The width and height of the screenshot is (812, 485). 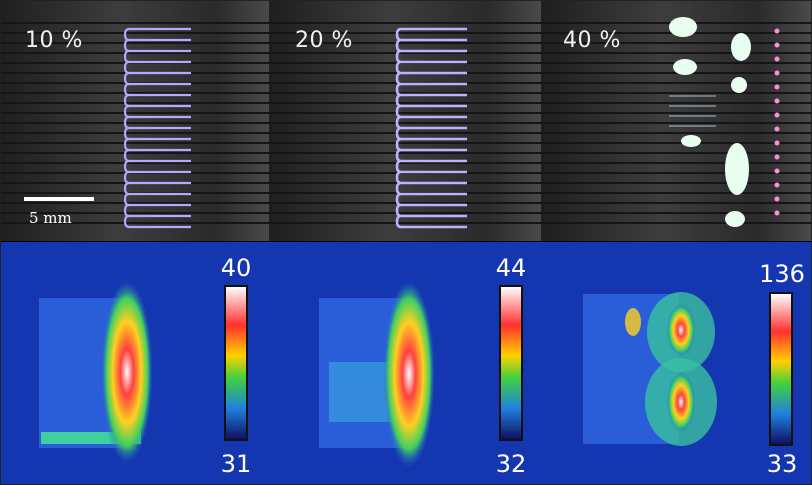 What do you see at coordinates (236, 268) in the screenshot?
I see `colorbar-max-1: 40` at bounding box center [236, 268].